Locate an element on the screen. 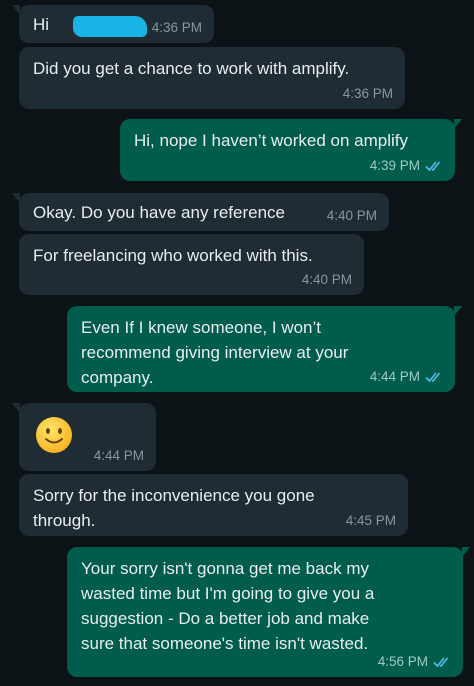 This screenshot has width=474, height=686. slightly-smiling-face-icon is located at coordinates (54, 435).